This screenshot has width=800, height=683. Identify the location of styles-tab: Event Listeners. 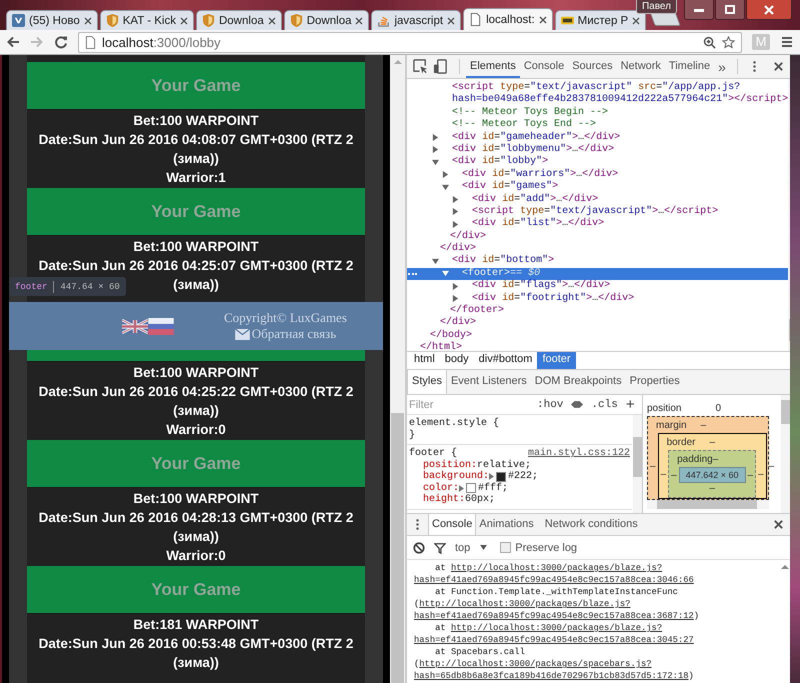
(488, 382).